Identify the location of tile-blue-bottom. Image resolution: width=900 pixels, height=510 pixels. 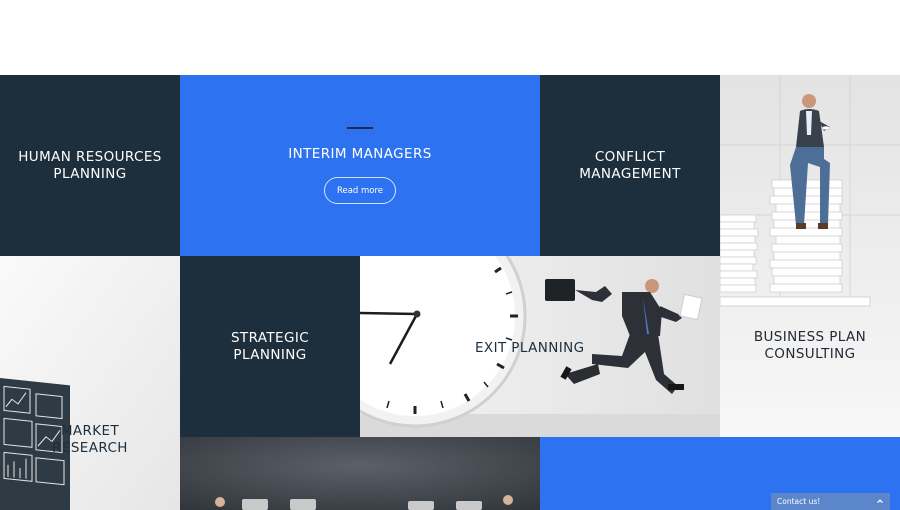
(630, 473).